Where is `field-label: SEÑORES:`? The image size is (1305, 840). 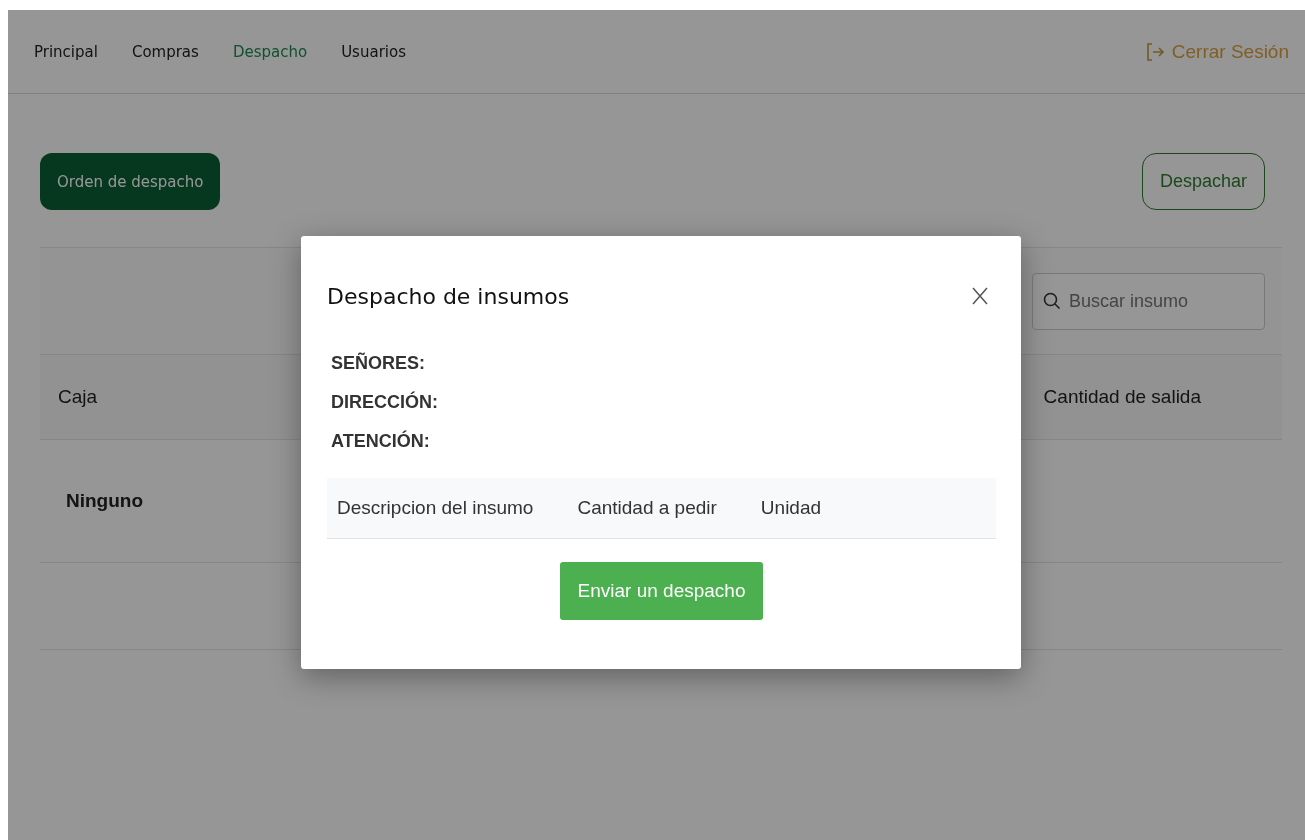 field-label: SEÑORES: is located at coordinates (379, 363).